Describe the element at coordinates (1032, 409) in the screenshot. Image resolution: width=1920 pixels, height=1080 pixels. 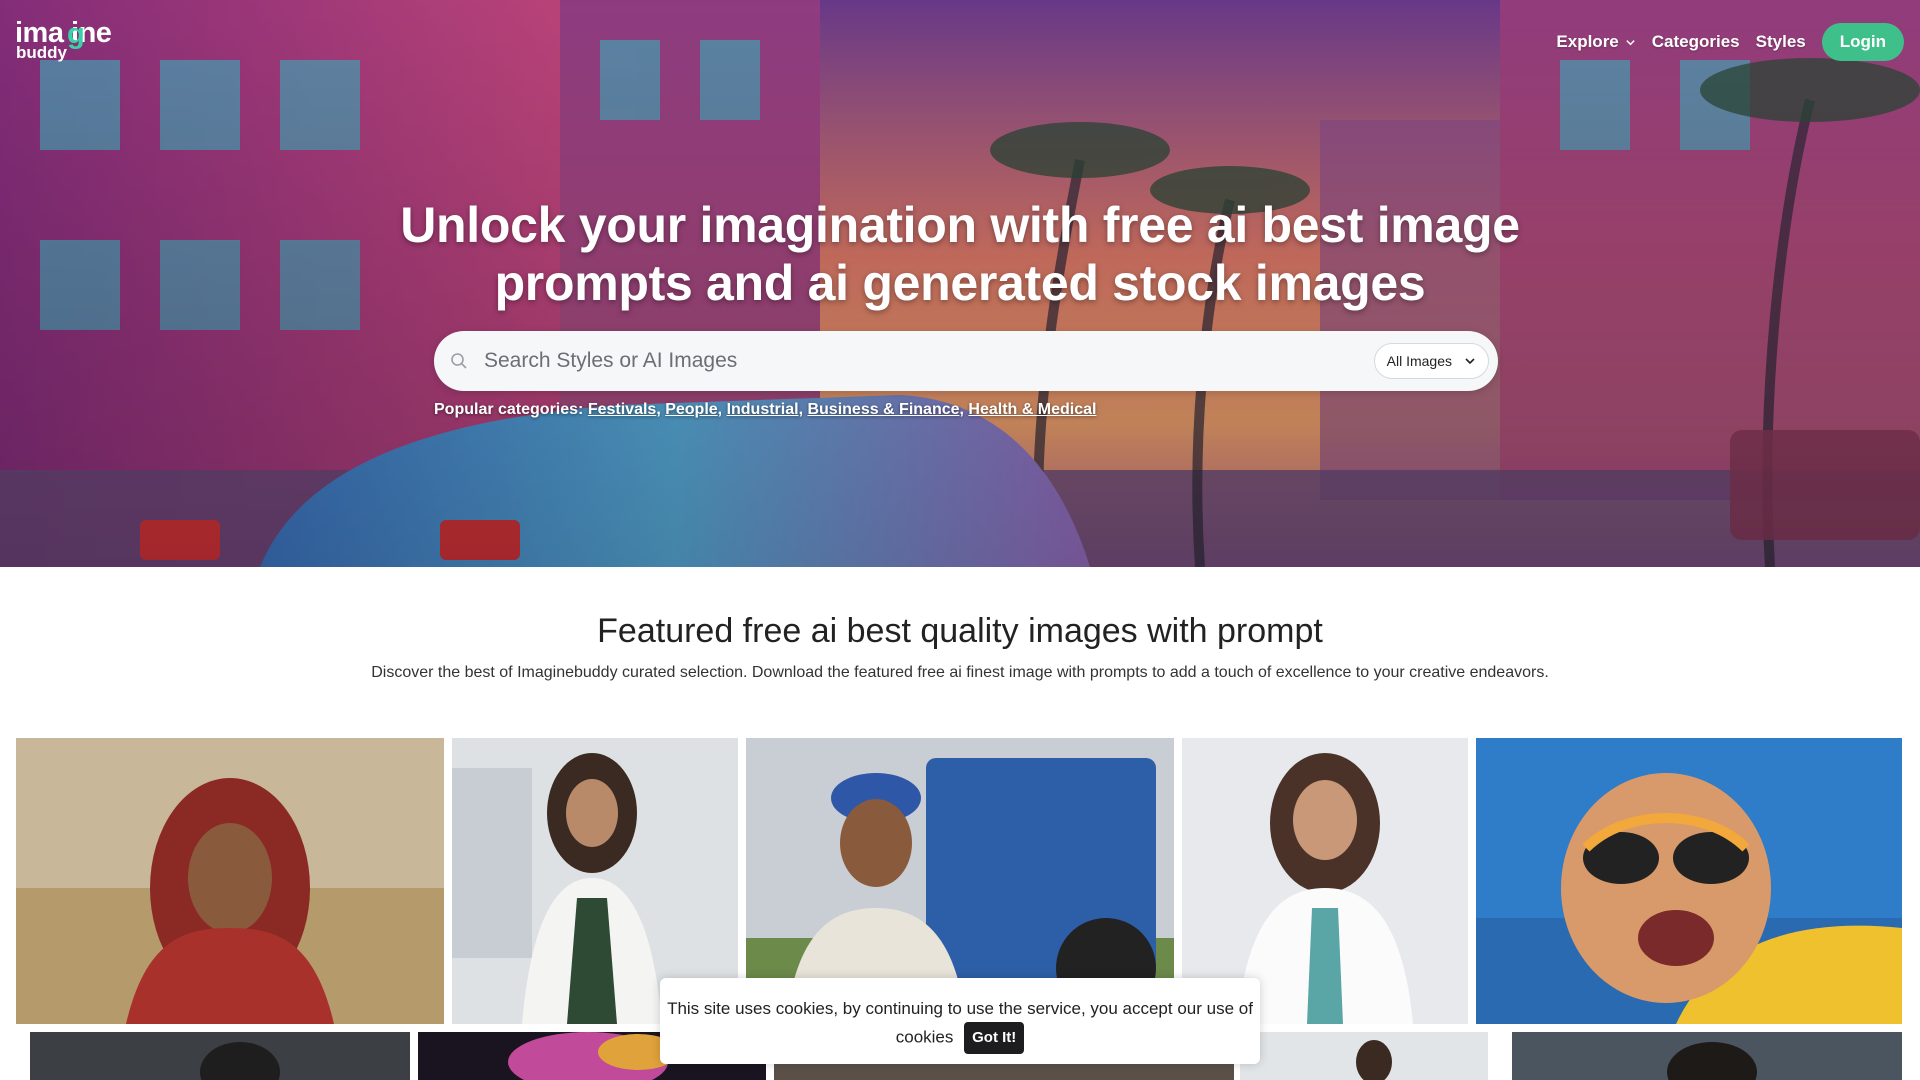
I see `category-link-health-medical: Health & Medical` at that location.